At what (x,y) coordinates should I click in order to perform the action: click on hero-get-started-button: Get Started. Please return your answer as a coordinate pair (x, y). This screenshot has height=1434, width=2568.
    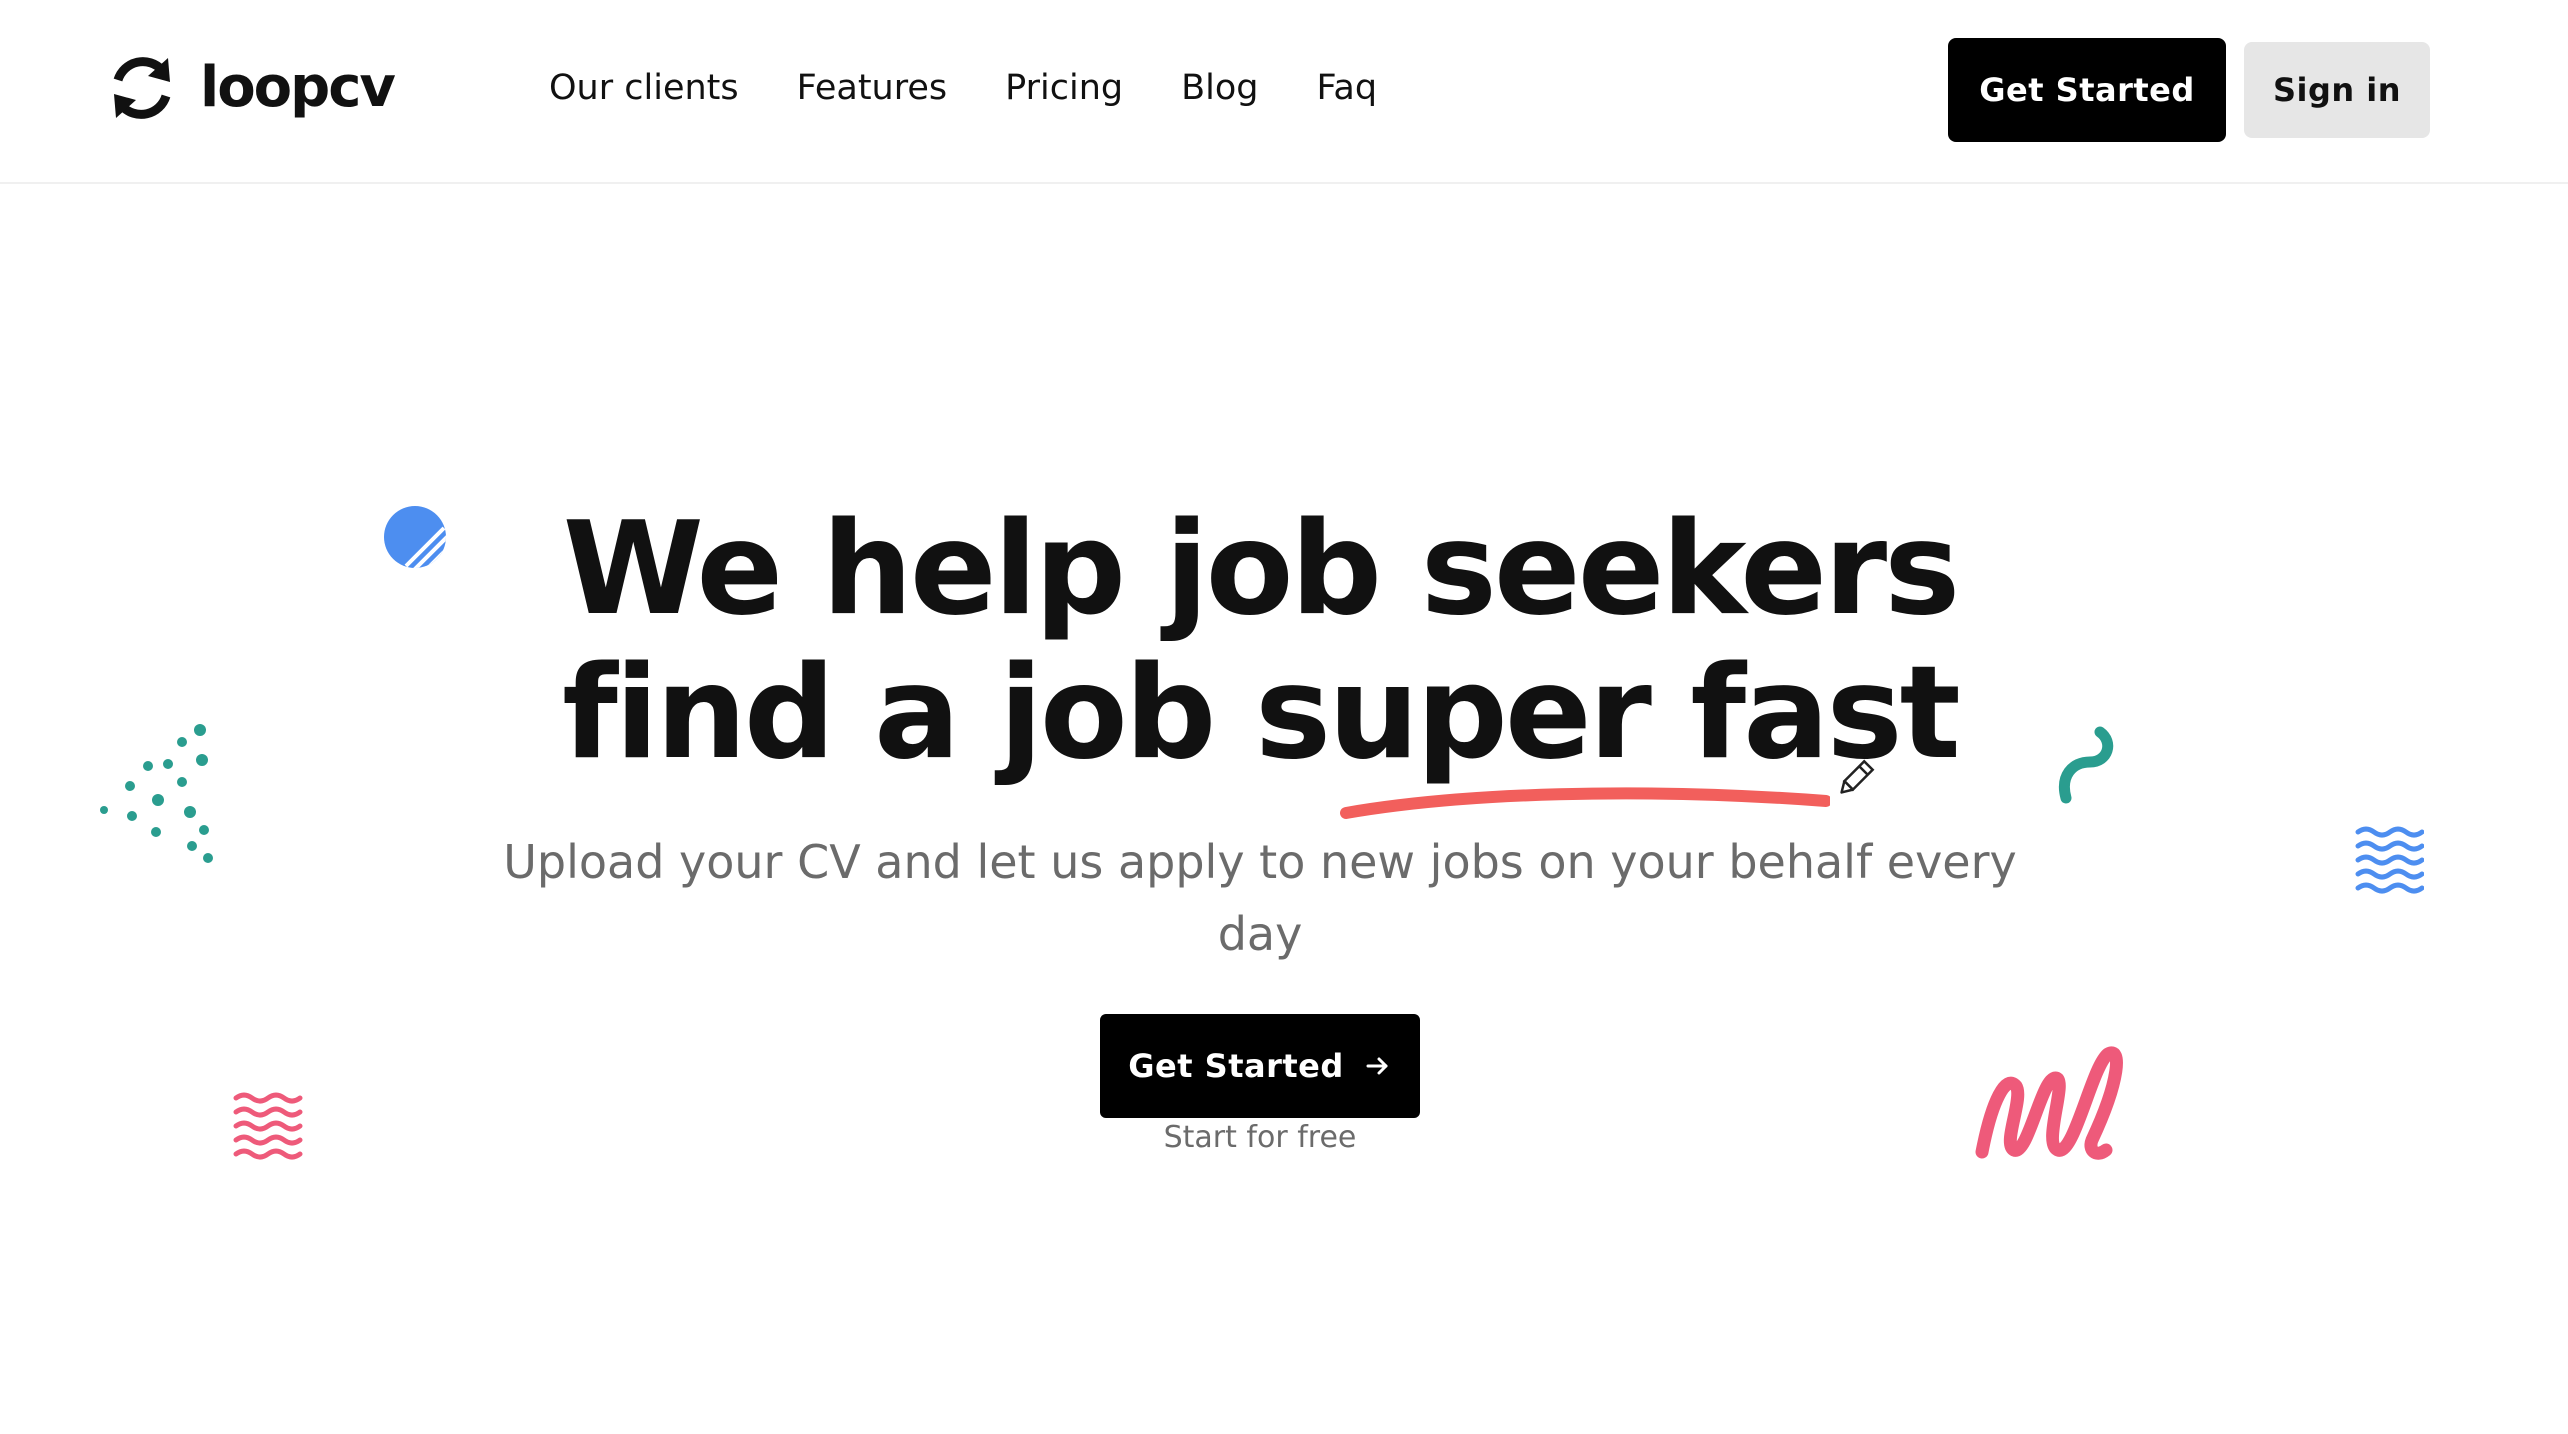
    Looking at the image, I should click on (1260, 1066).